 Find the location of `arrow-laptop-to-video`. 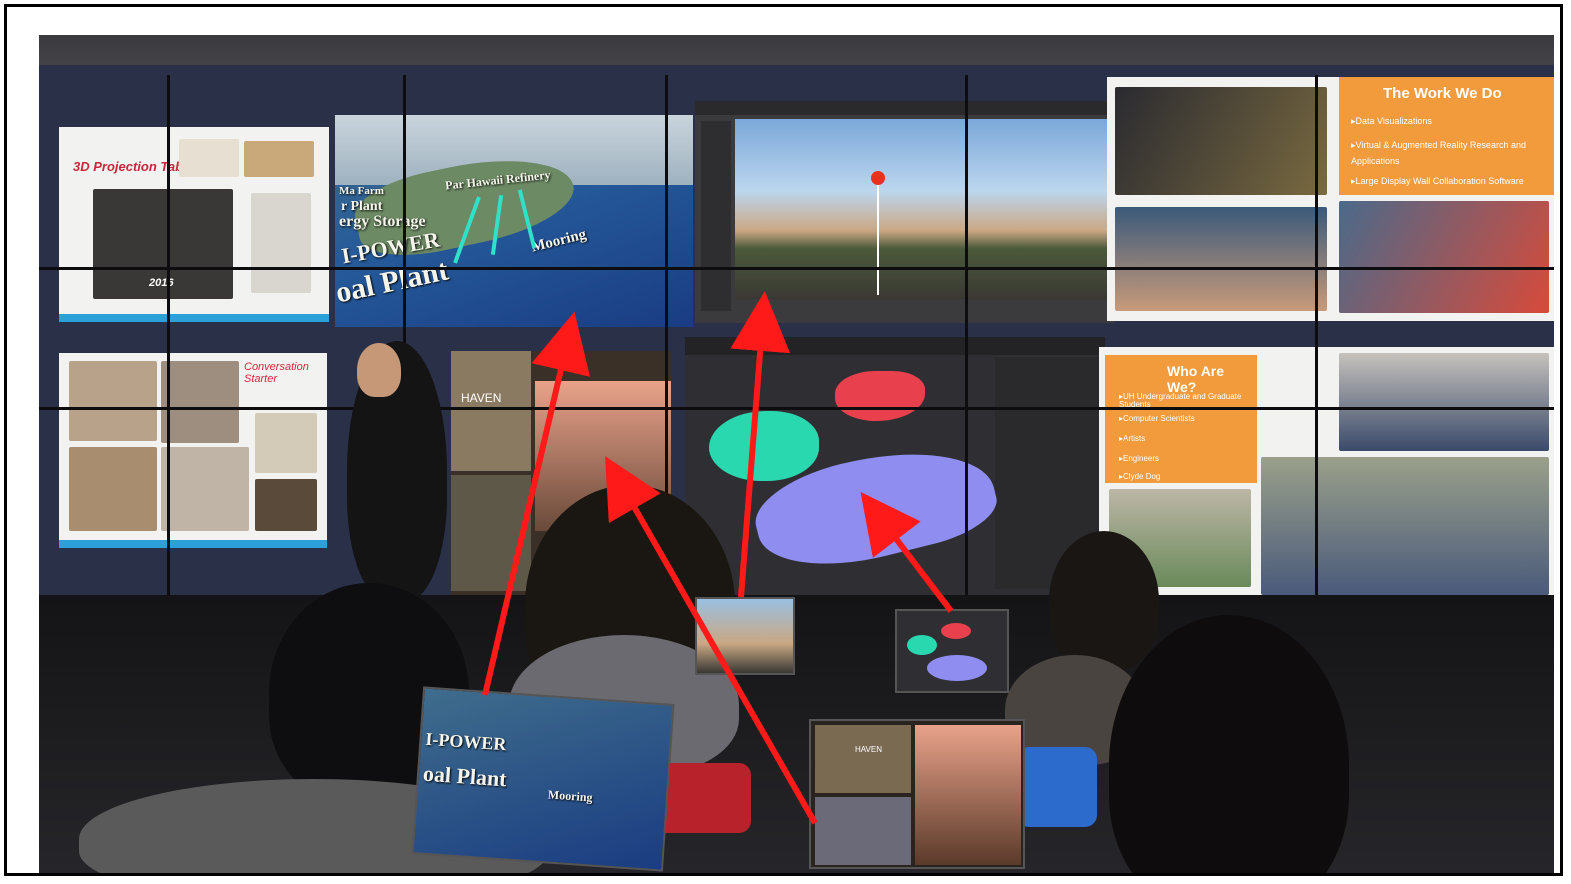

arrow-laptop-to-video is located at coordinates (711, 640).